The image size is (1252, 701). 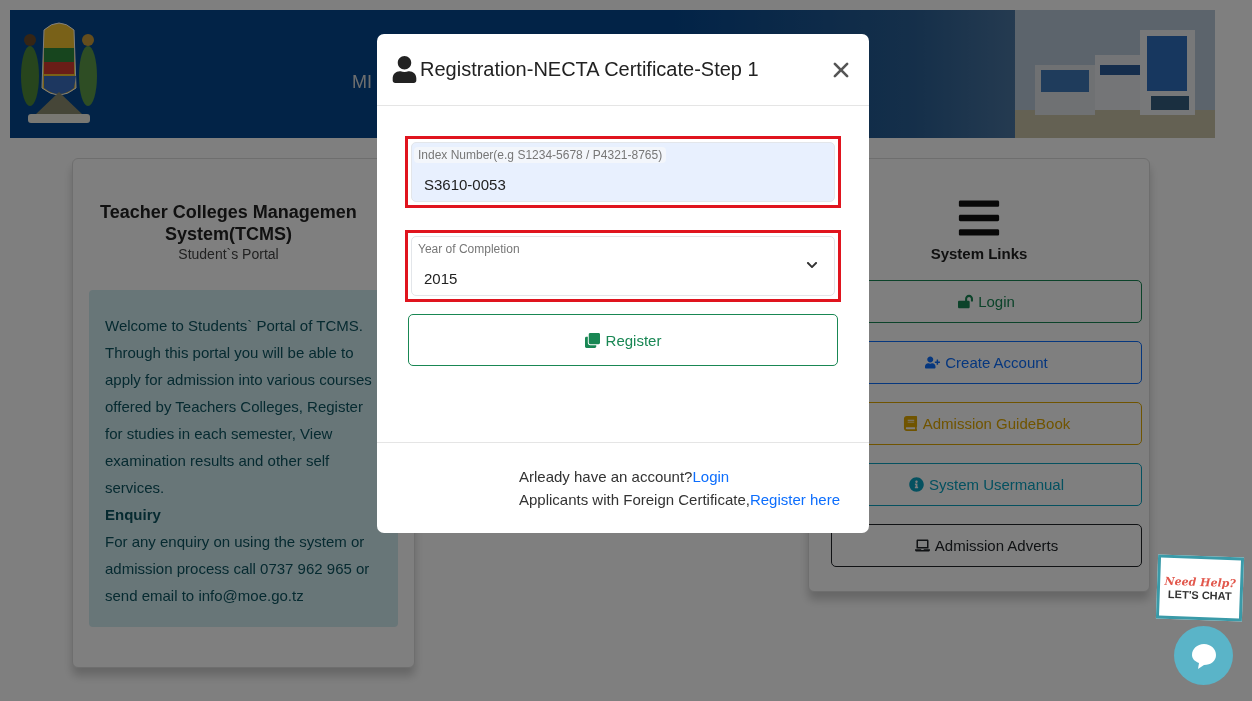 What do you see at coordinates (922, 545) in the screenshot?
I see `laptop-icon` at bounding box center [922, 545].